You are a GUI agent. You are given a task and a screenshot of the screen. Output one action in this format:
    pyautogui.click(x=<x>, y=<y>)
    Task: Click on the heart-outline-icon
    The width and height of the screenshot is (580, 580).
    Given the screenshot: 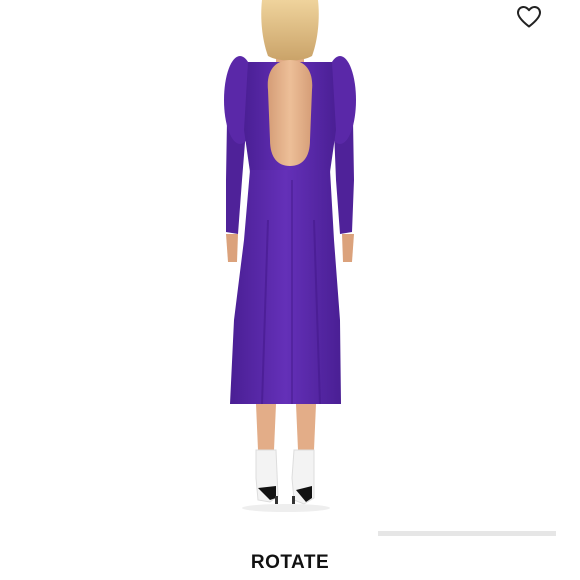 What is the action you would take?
    pyautogui.click(x=529, y=17)
    